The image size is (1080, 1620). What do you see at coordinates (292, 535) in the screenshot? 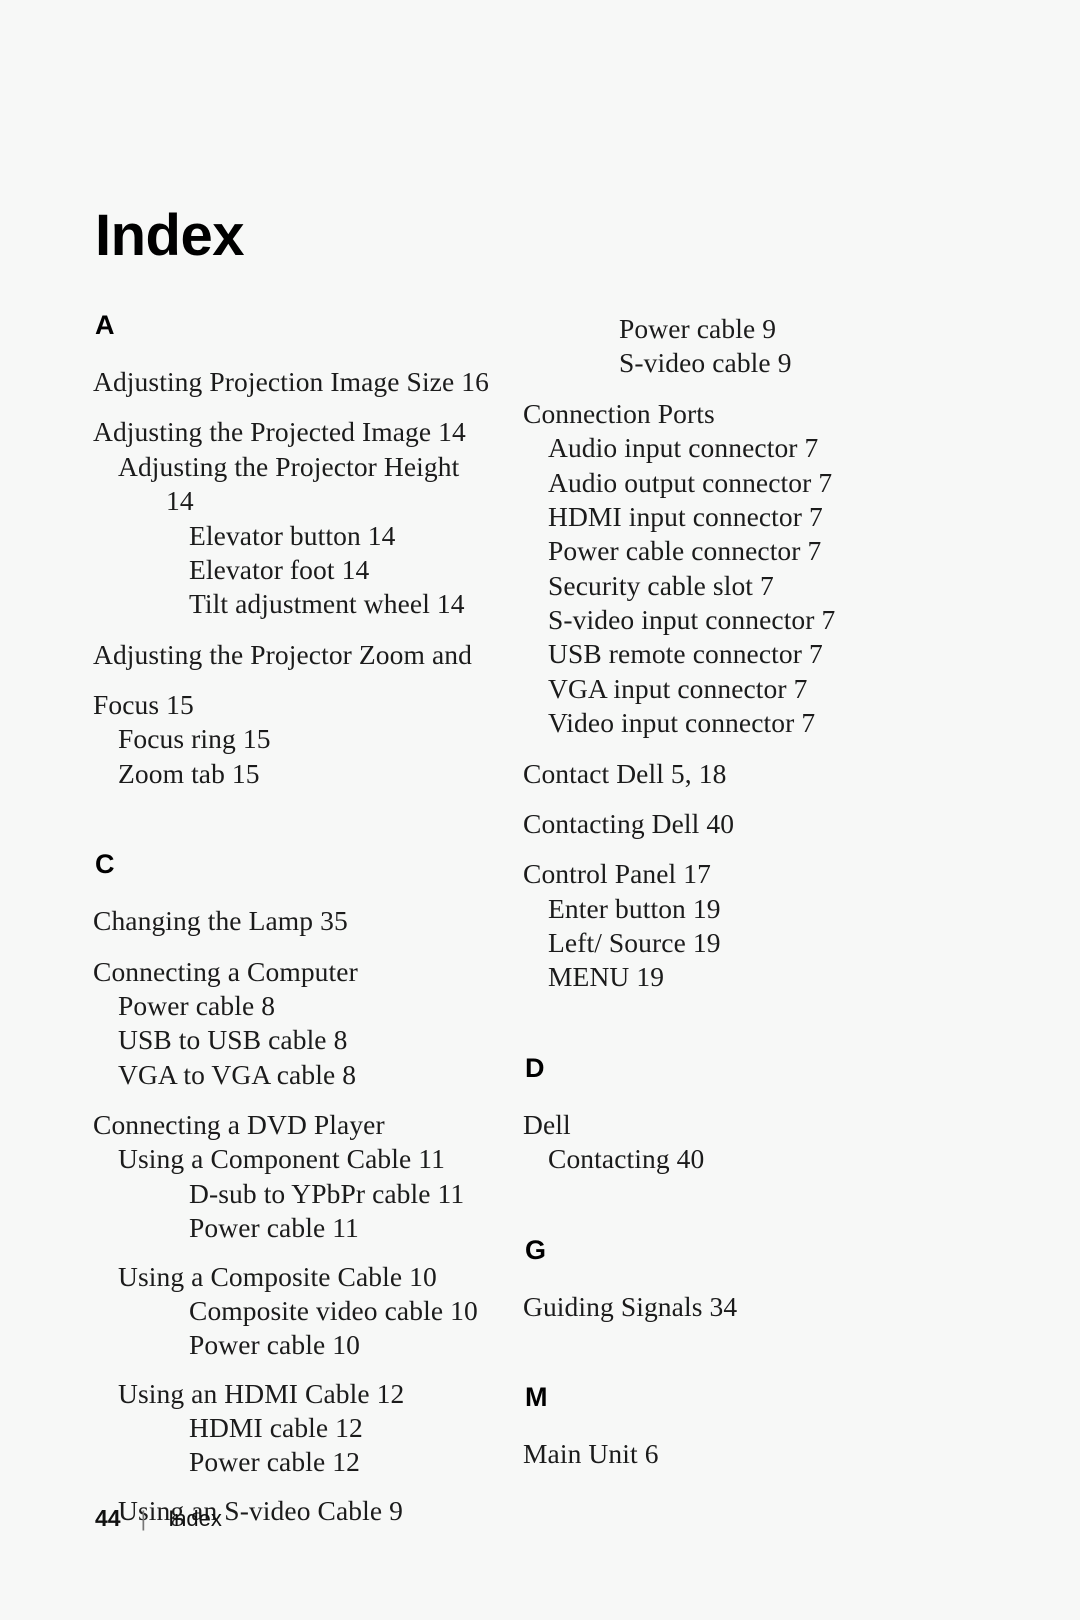
I see `index-entry: Elevator button 14` at bounding box center [292, 535].